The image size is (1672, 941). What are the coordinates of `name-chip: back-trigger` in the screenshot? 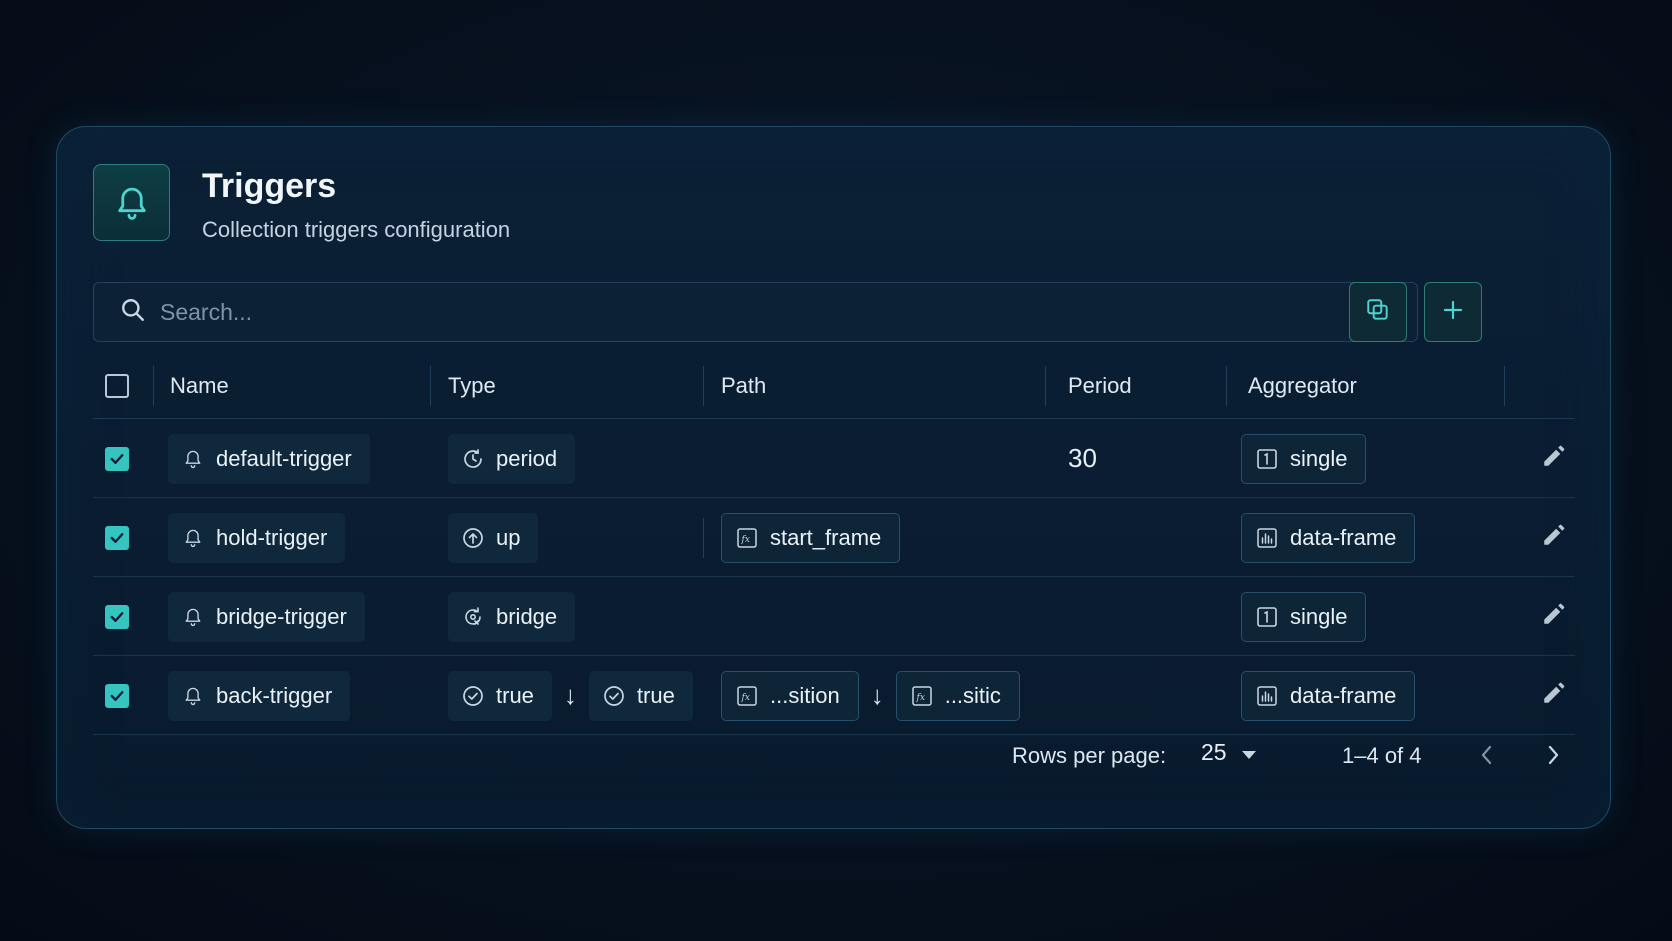 It's located at (259, 695).